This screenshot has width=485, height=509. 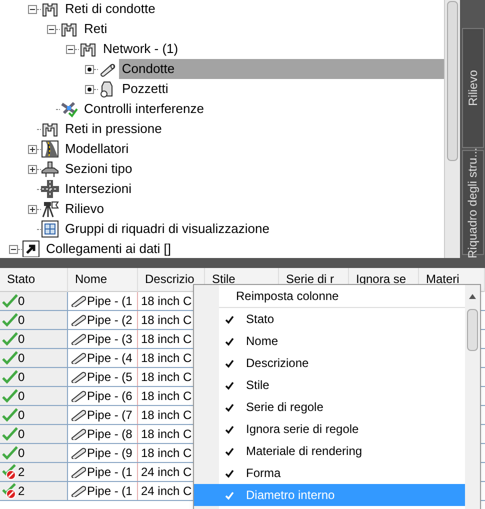 What do you see at coordinates (109, 453) in the screenshot?
I see `pipe-name: Pipe - (9` at bounding box center [109, 453].